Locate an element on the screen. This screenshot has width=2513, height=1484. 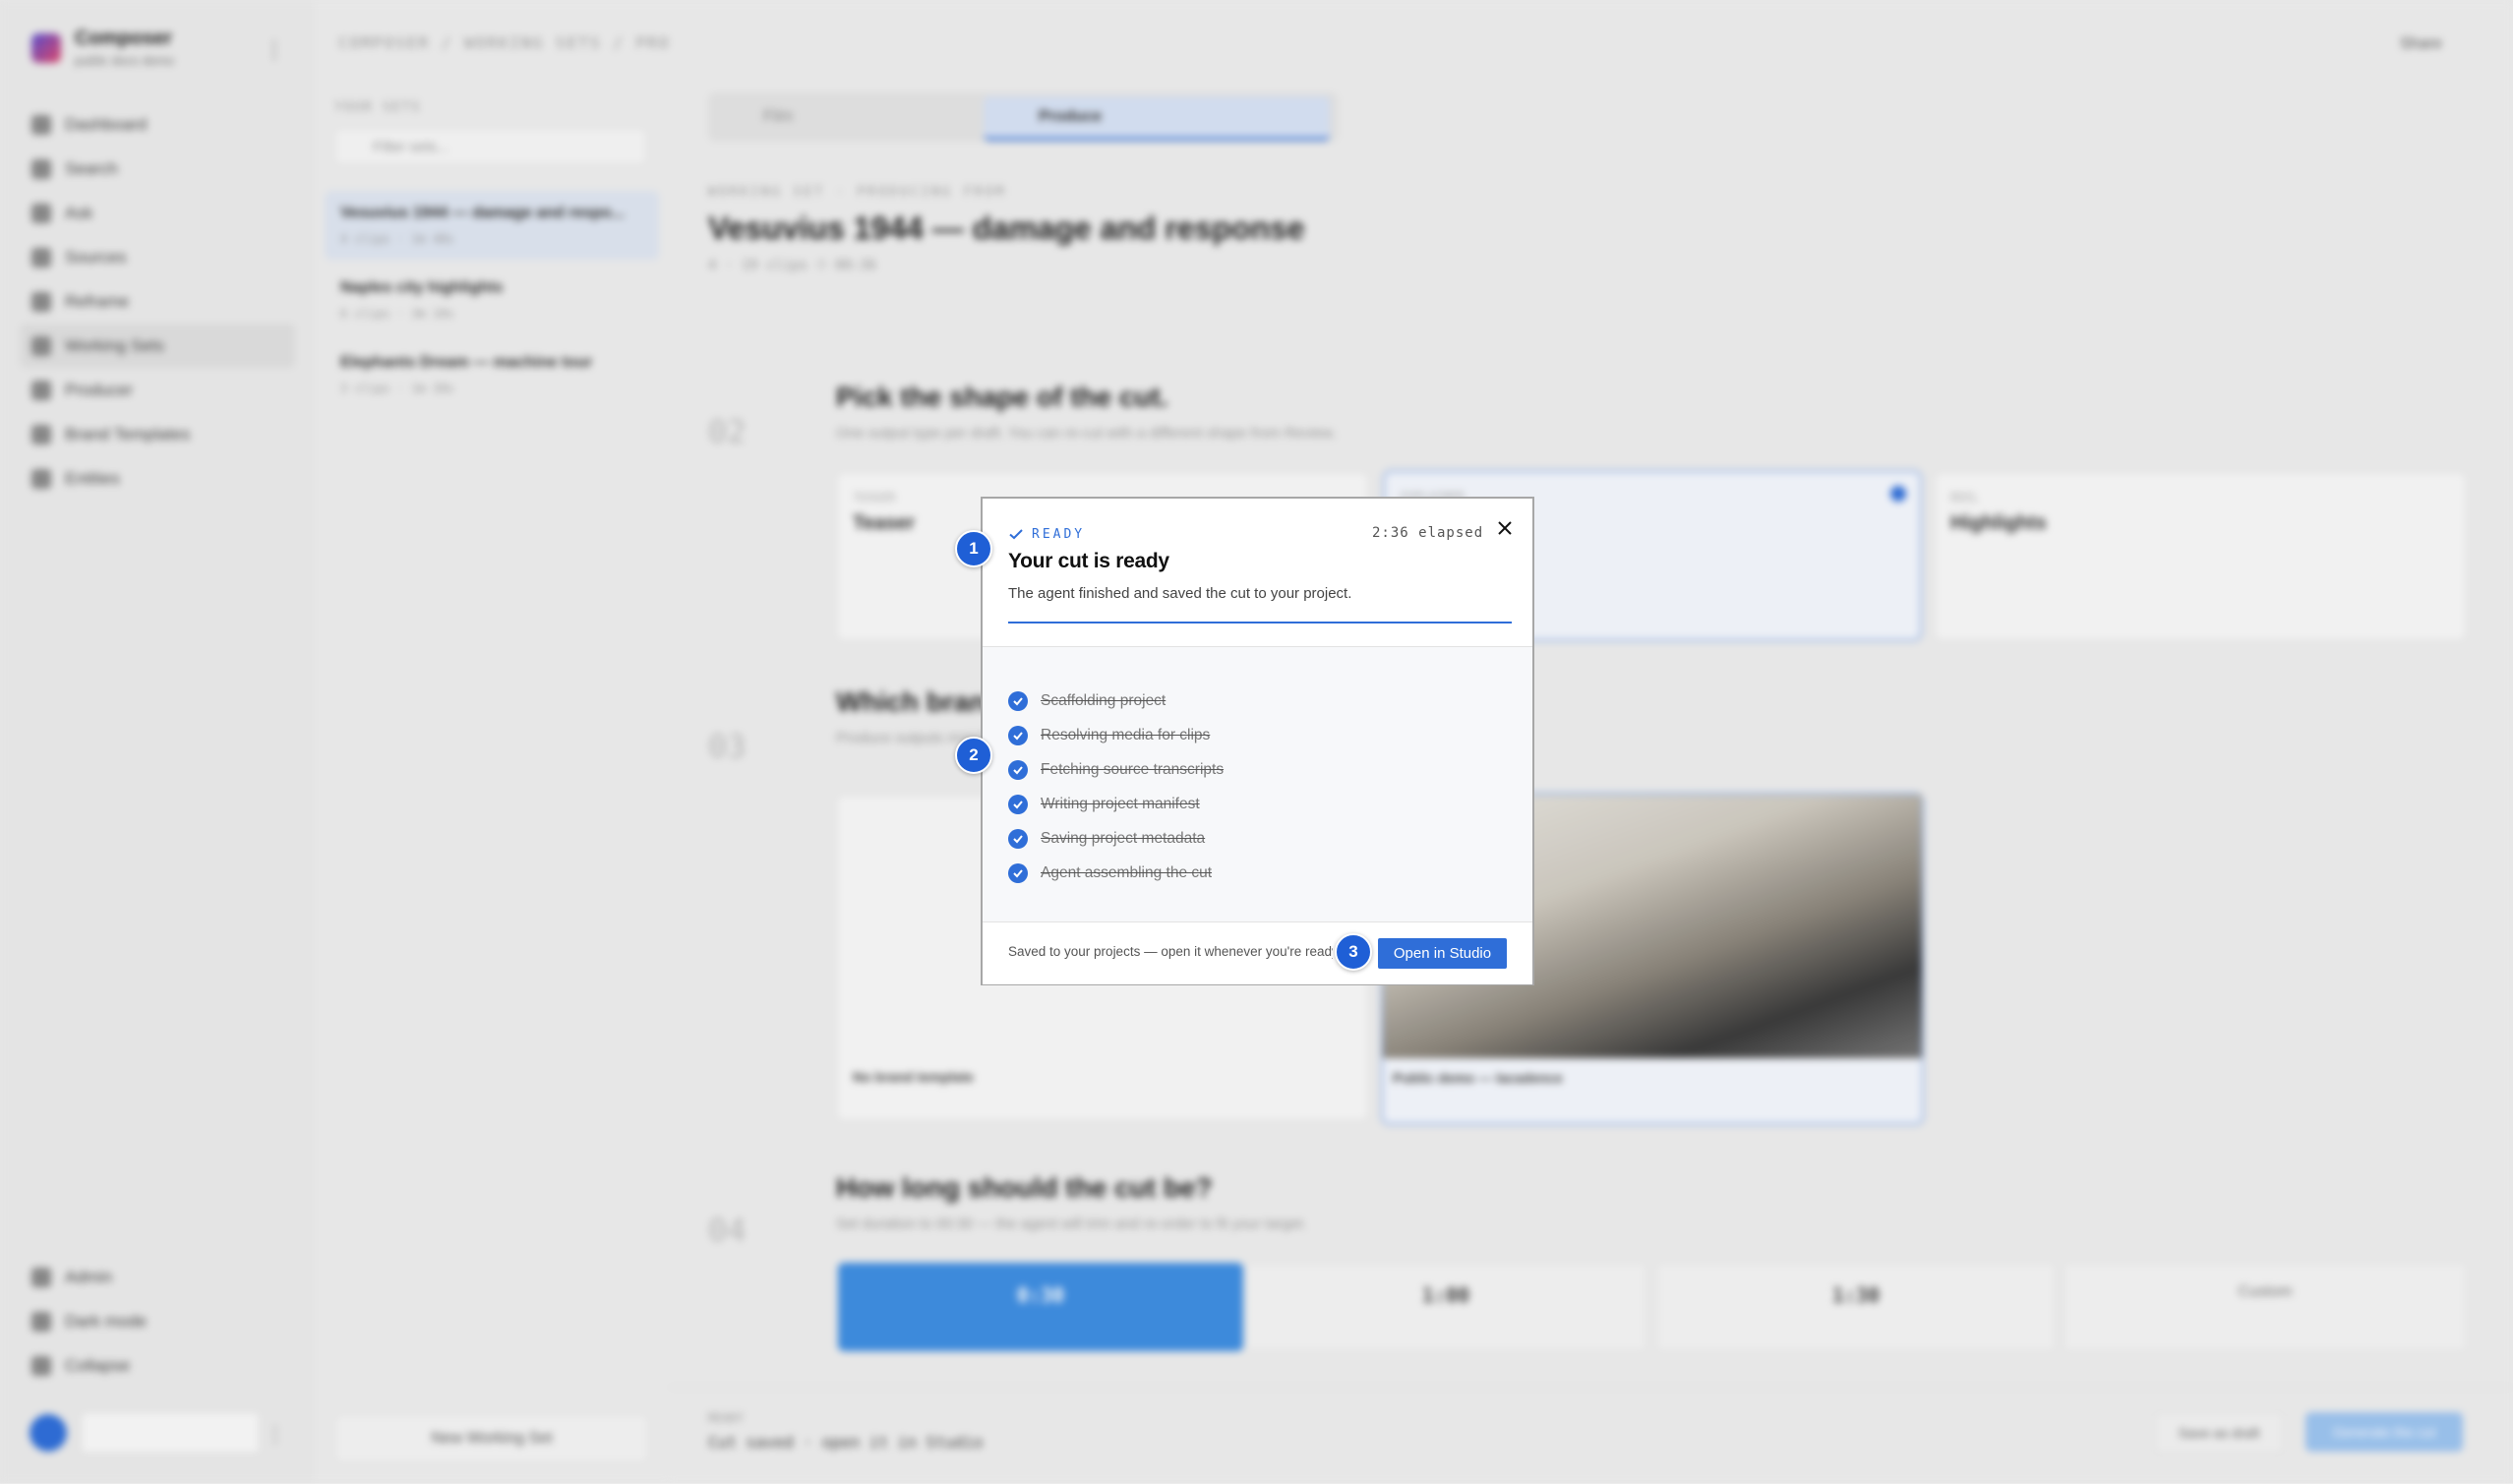
list-item: Writing project manifest is located at coordinates (1259, 804).